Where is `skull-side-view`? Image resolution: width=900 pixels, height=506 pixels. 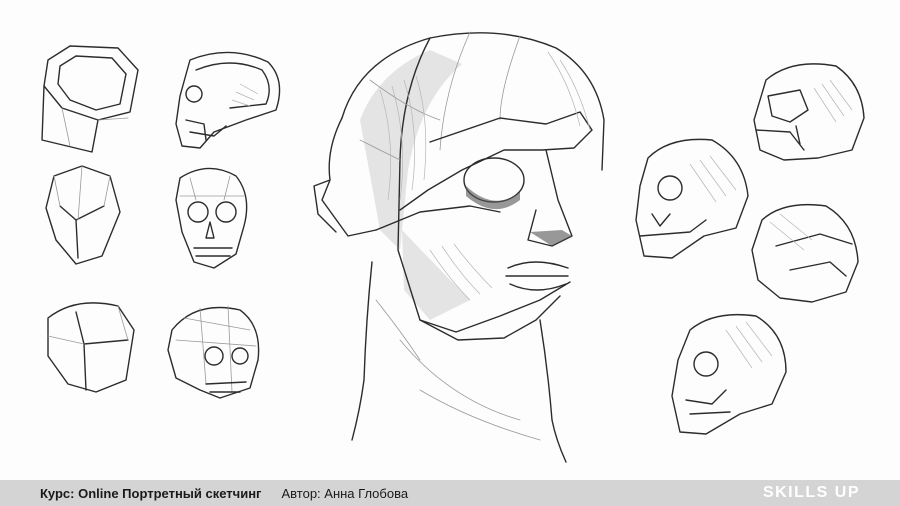 skull-side-view is located at coordinates (228, 100).